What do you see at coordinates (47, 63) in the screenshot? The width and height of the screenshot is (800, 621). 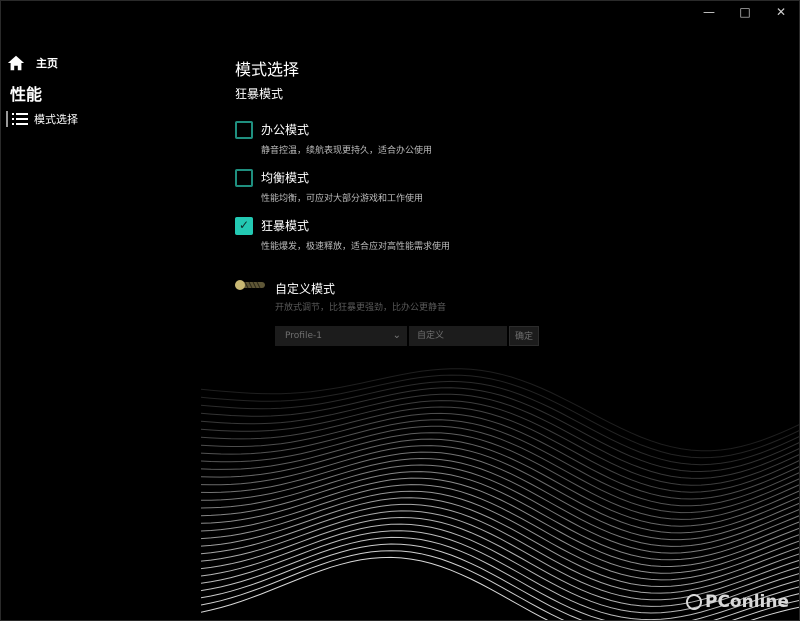 I see `home-label: 主页` at bounding box center [47, 63].